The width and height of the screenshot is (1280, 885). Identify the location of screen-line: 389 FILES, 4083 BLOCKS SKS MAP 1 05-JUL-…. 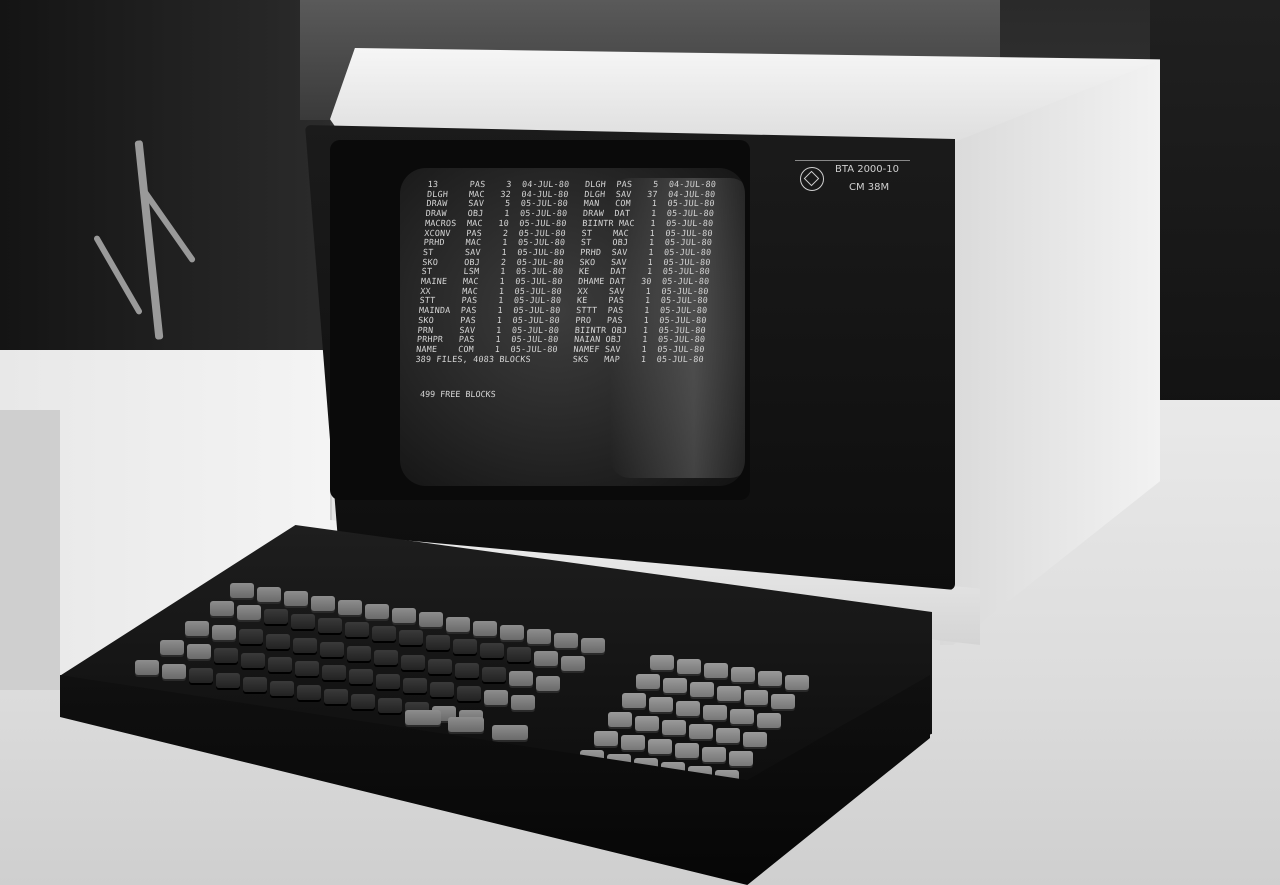
(560, 358).